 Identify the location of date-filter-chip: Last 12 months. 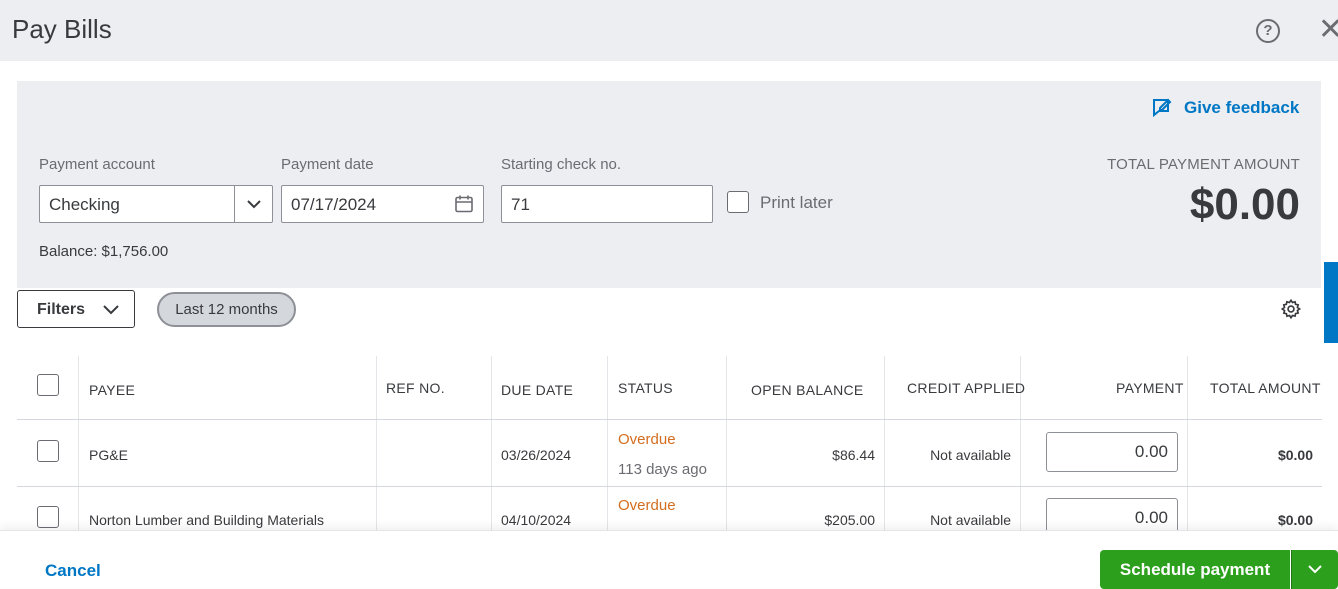
(226, 309).